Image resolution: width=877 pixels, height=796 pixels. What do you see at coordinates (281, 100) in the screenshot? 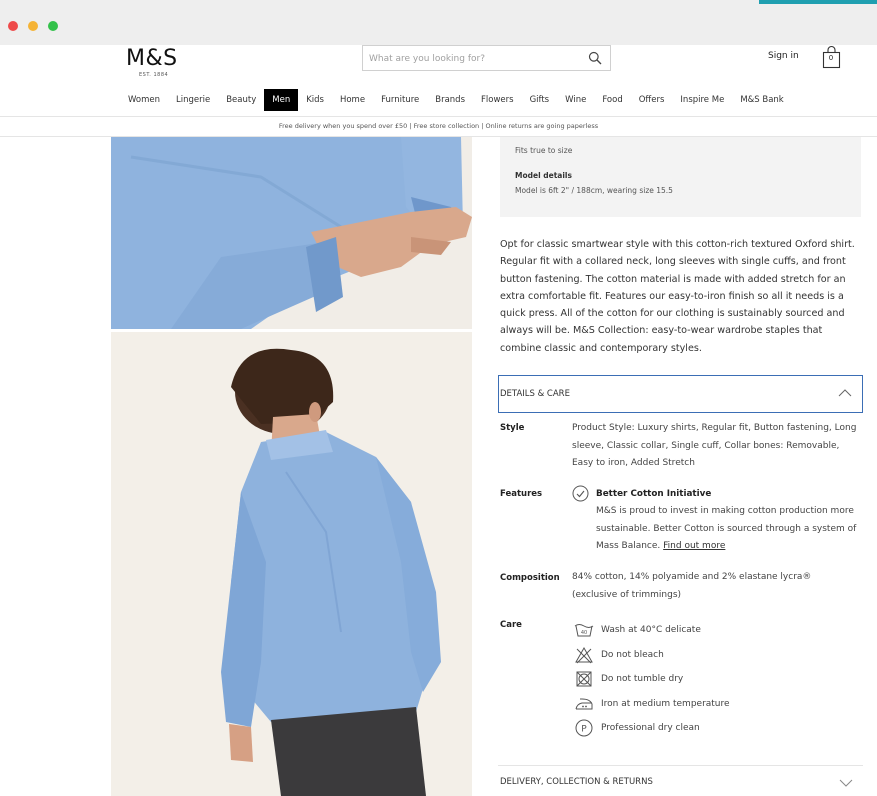
I see `nav-item-men: Men` at bounding box center [281, 100].